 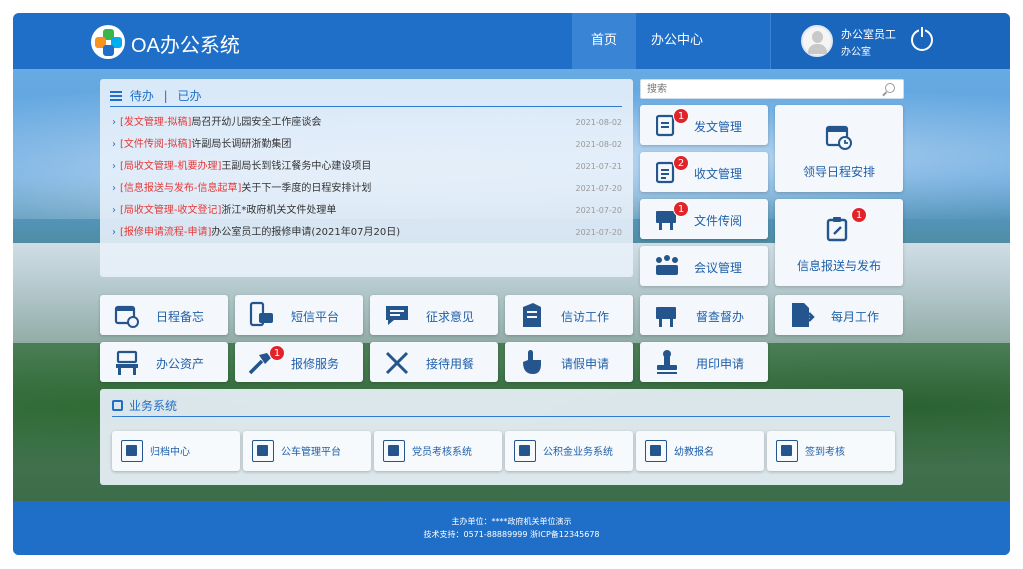 What do you see at coordinates (569, 451) in the screenshot?
I see `biz-housing-fund: 公积金业务系统` at bounding box center [569, 451].